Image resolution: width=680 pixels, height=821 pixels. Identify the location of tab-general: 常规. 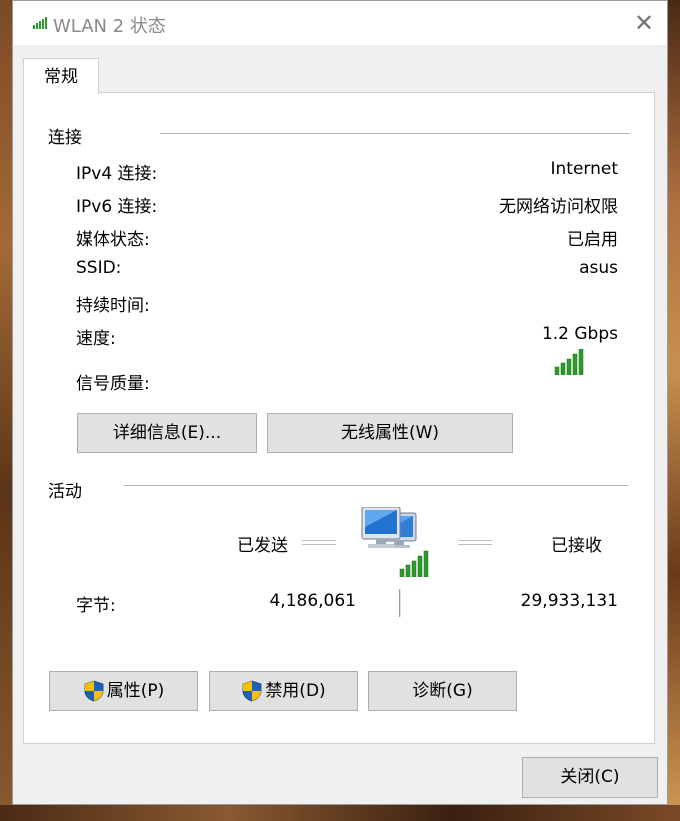
(61, 76).